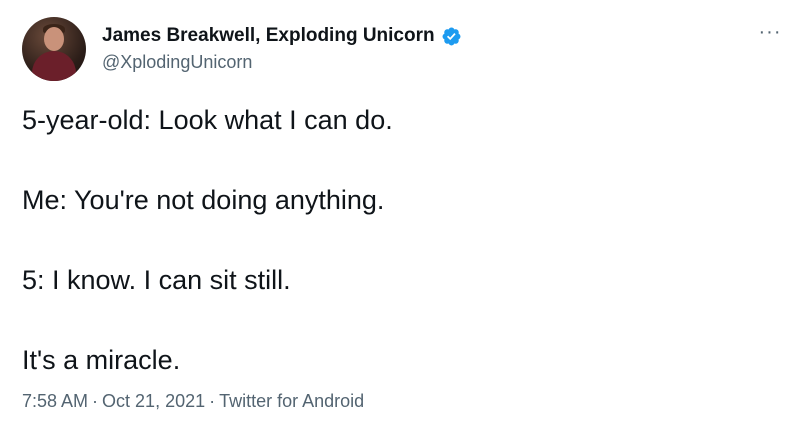 This screenshot has height=435, width=800. Describe the element at coordinates (203, 200) in the screenshot. I see `tweet-line: Me: You're not doing anything.` at that location.